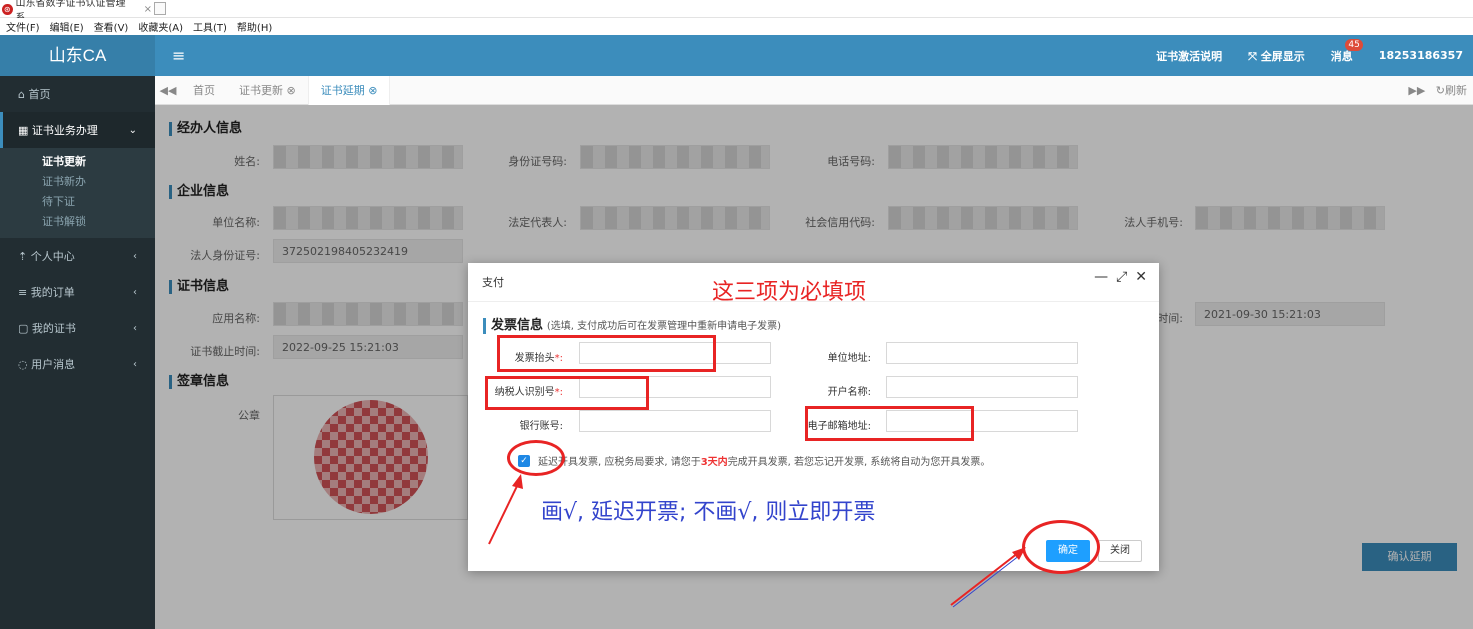 This screenshot has height=629, width=1473. Describe the element at coordinates (53, 364) in the screenshot. I see `sidebar-item-label: 用户消息` at that location.